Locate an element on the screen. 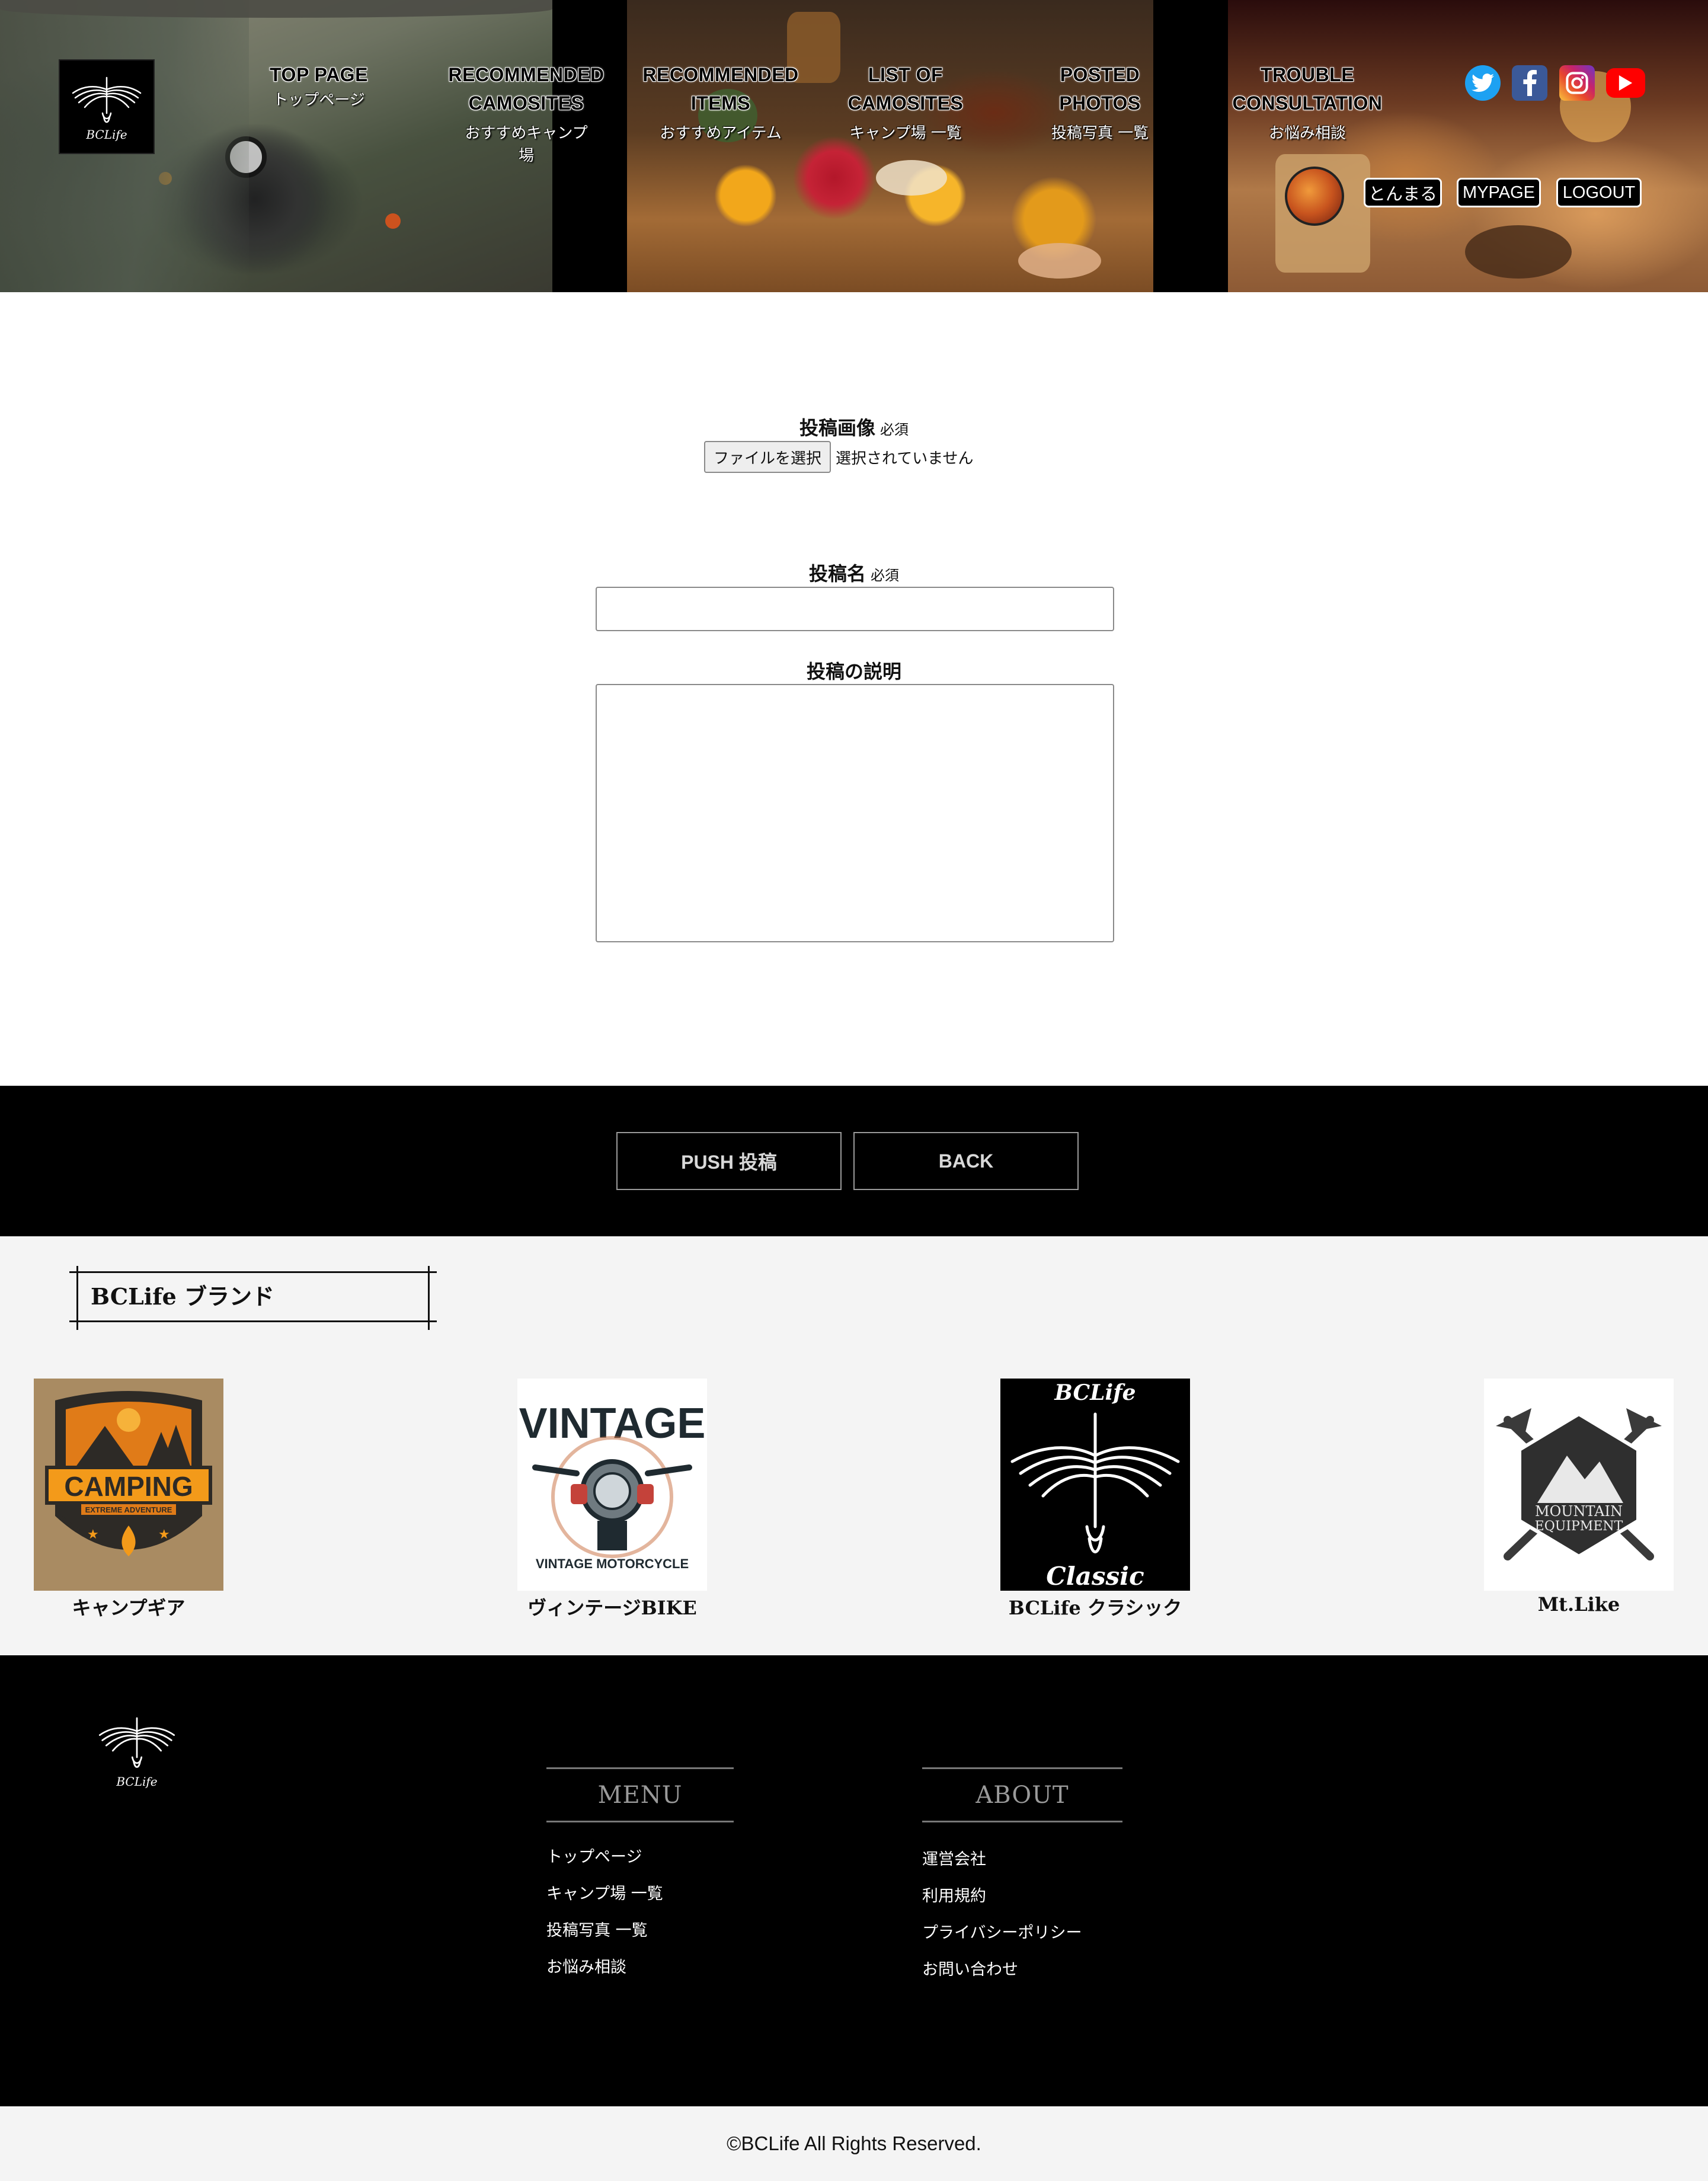 The image size is (1708, 2181). footer-about-heading: ABOUT is located at coordinates (1022, 1794).